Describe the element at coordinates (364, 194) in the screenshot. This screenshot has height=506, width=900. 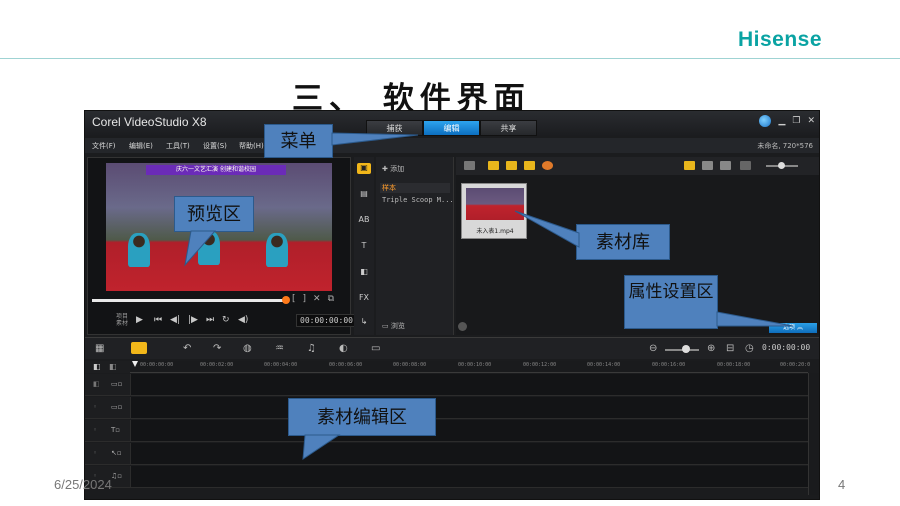
I see `instant-project-icon: ▤` at that location.